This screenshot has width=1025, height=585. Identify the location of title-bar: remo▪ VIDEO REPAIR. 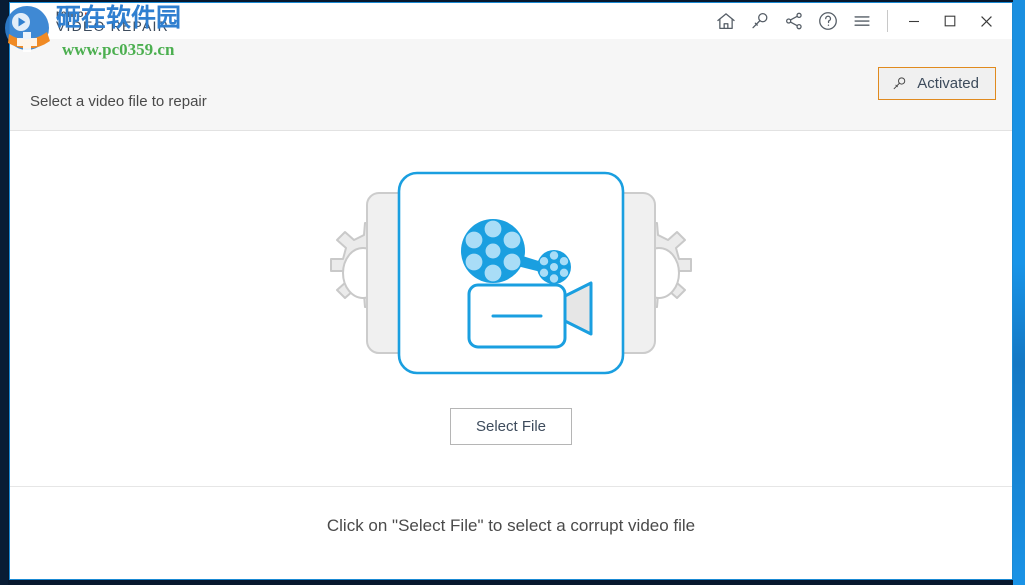
(511, 21).